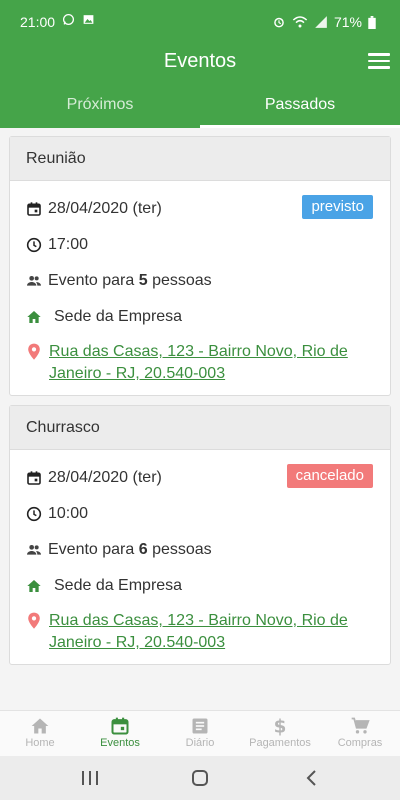 The width and height of the screenshot is (400, 800). Describe the element at coordinates (347, 22) in the screenshot. I see `battery-level: 71%` at that location.